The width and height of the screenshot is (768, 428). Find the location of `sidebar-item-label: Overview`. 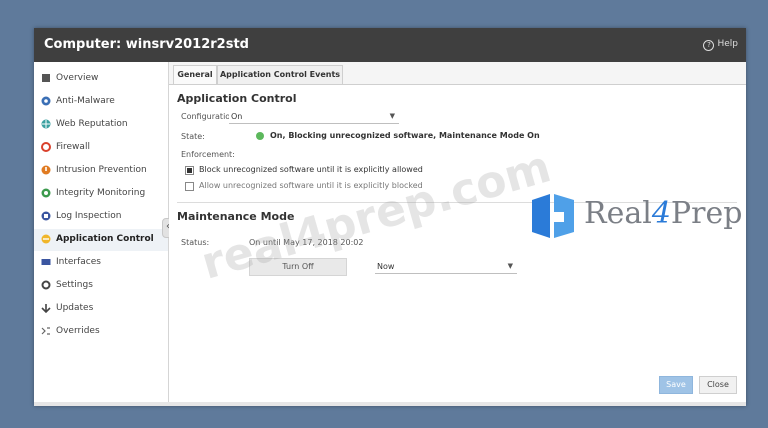

sidebar-item-label: Overview is located at coordinates (77, 78).